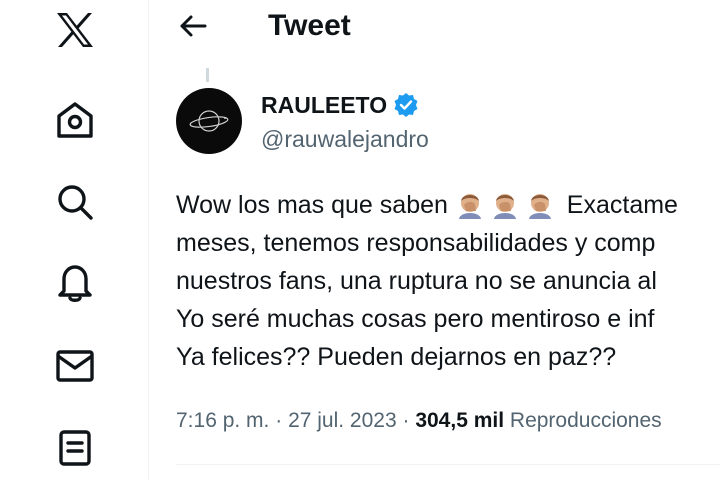 The width and height of the screenshot is (720, 480). I want to click on author-handle: @rauwalejandro, so click(345, 139).